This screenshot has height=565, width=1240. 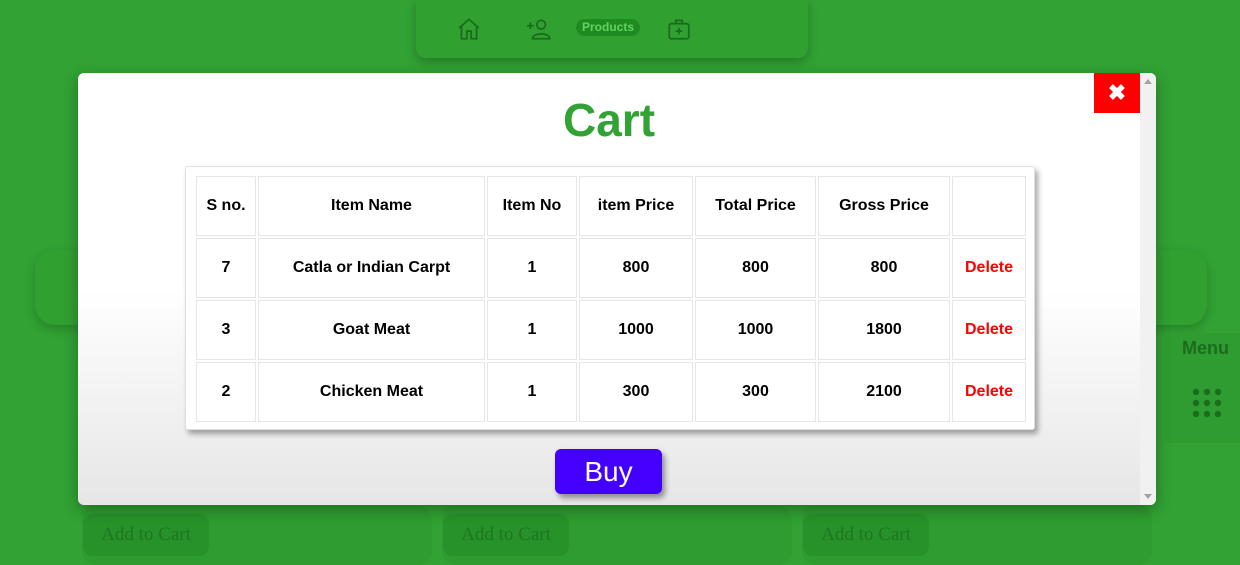 What do you see at coordinates (884, 392) in the screenshot?
I see `cell-gross-price: 2100` at bounding box center [884, 392].